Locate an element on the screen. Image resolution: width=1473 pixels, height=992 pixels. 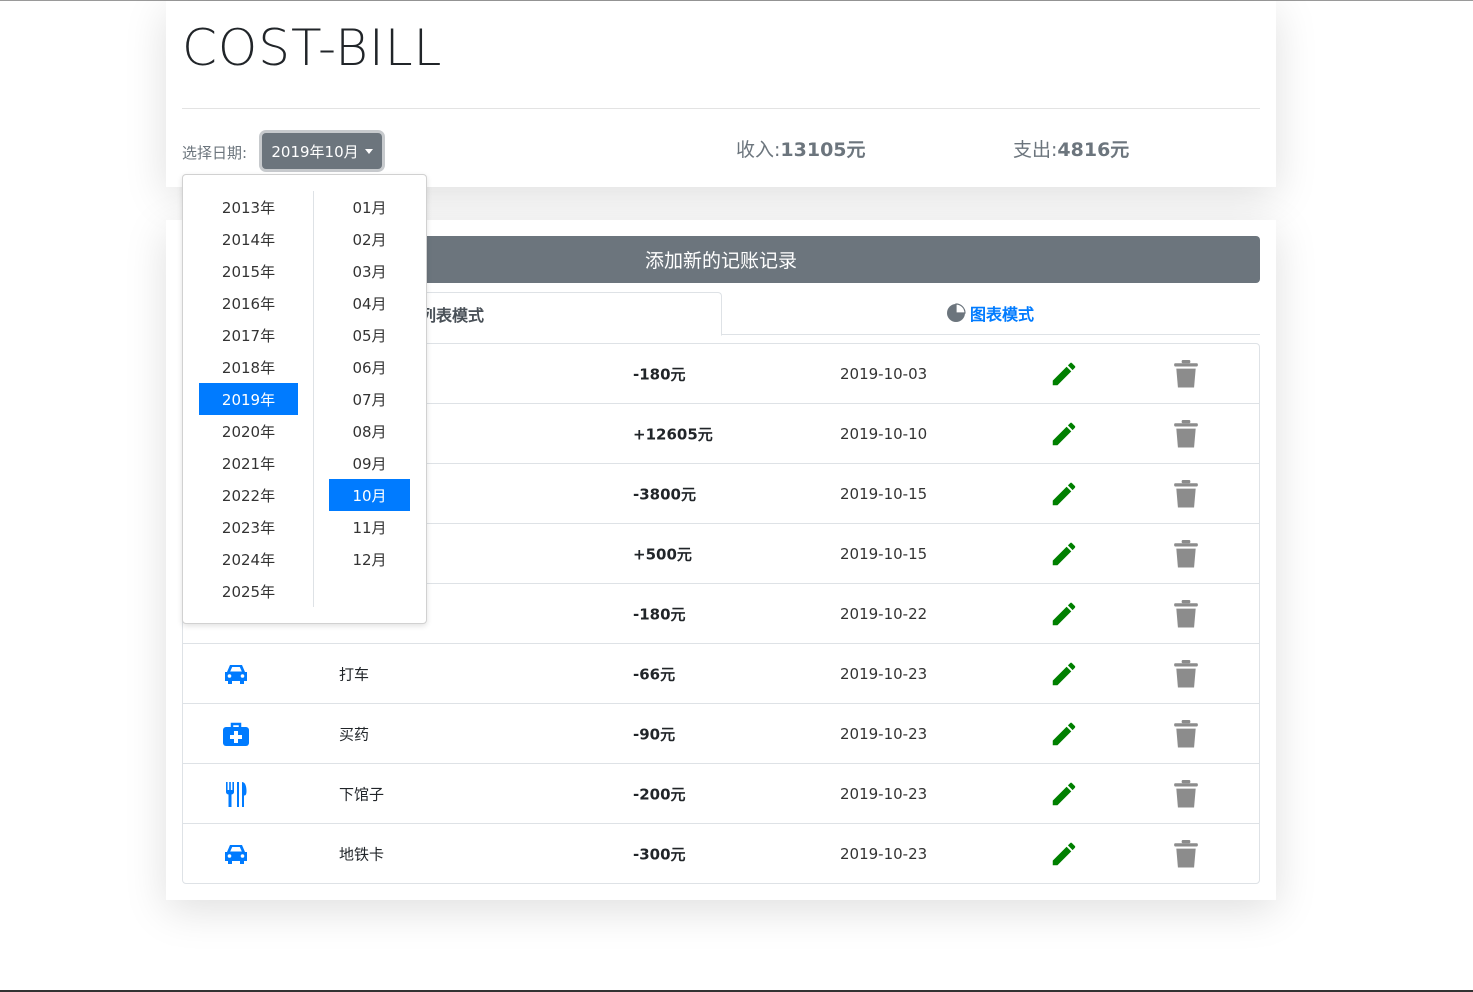
tab-chart-mode: 图表模式 is located at coordinates (990, 313).